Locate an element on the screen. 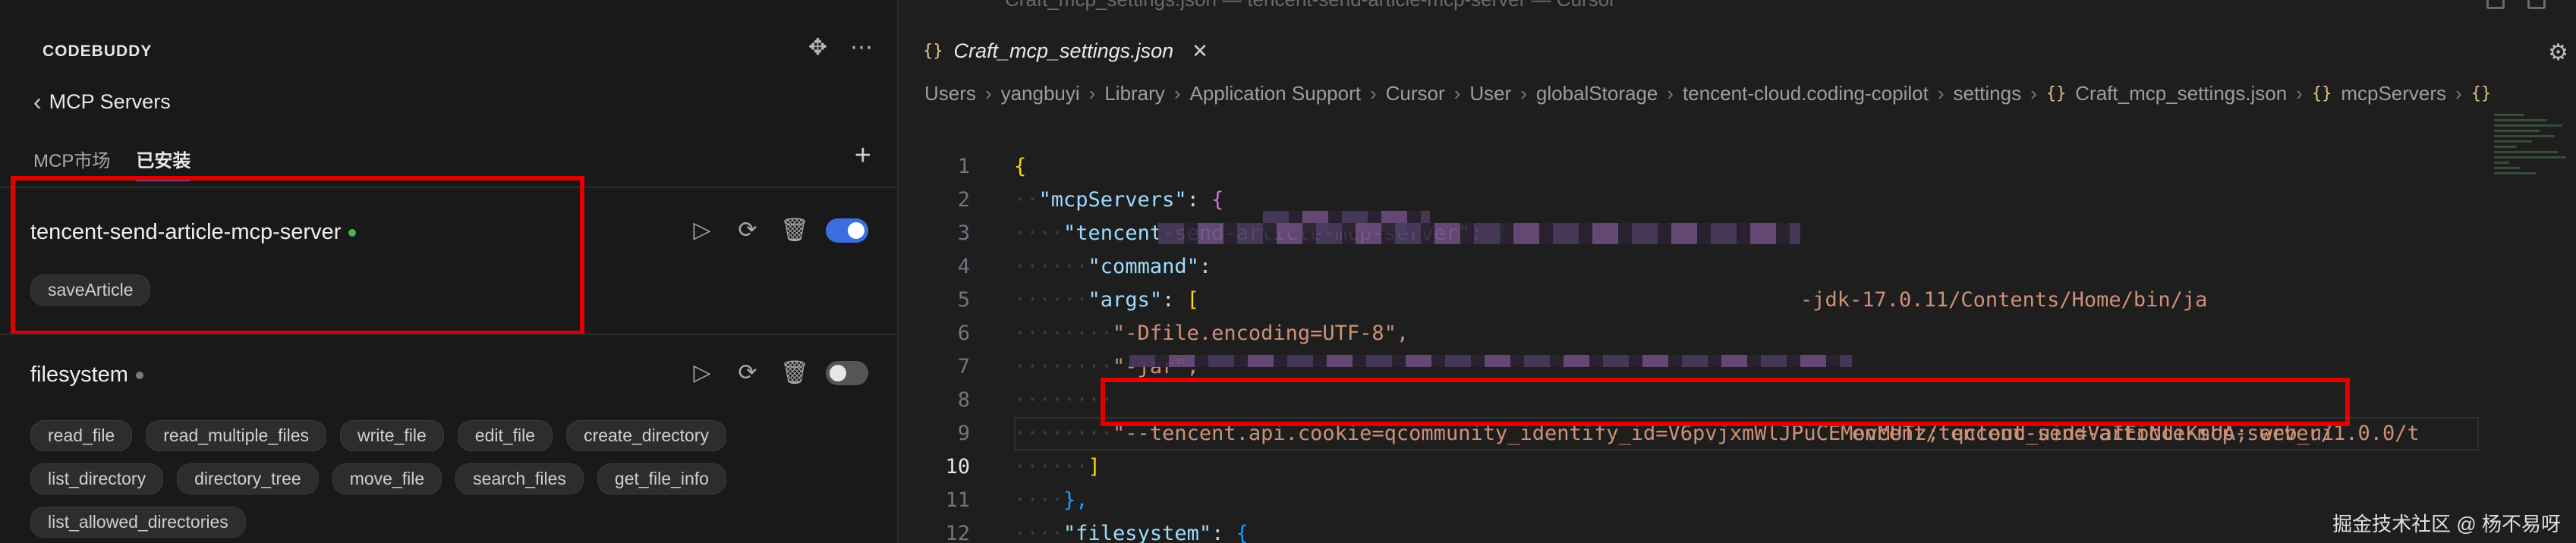 The width and height of the screenshot is (2576, 543). breadcrumb-item: Cursor is located at coordinates (1415, 93).